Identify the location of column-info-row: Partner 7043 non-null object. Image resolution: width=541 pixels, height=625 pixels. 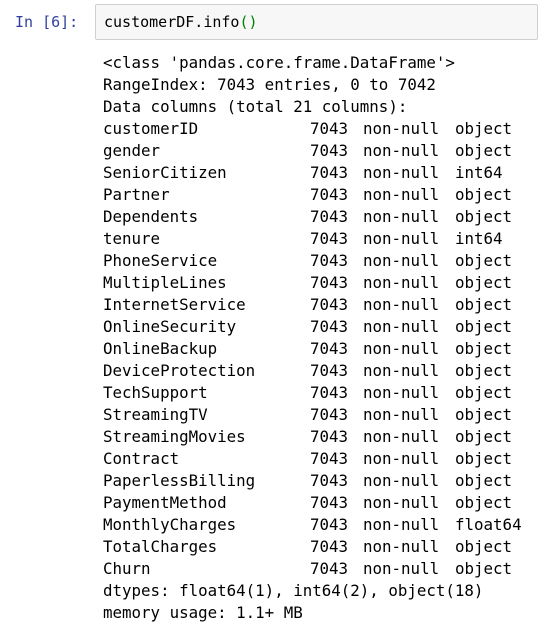
(321, 195).